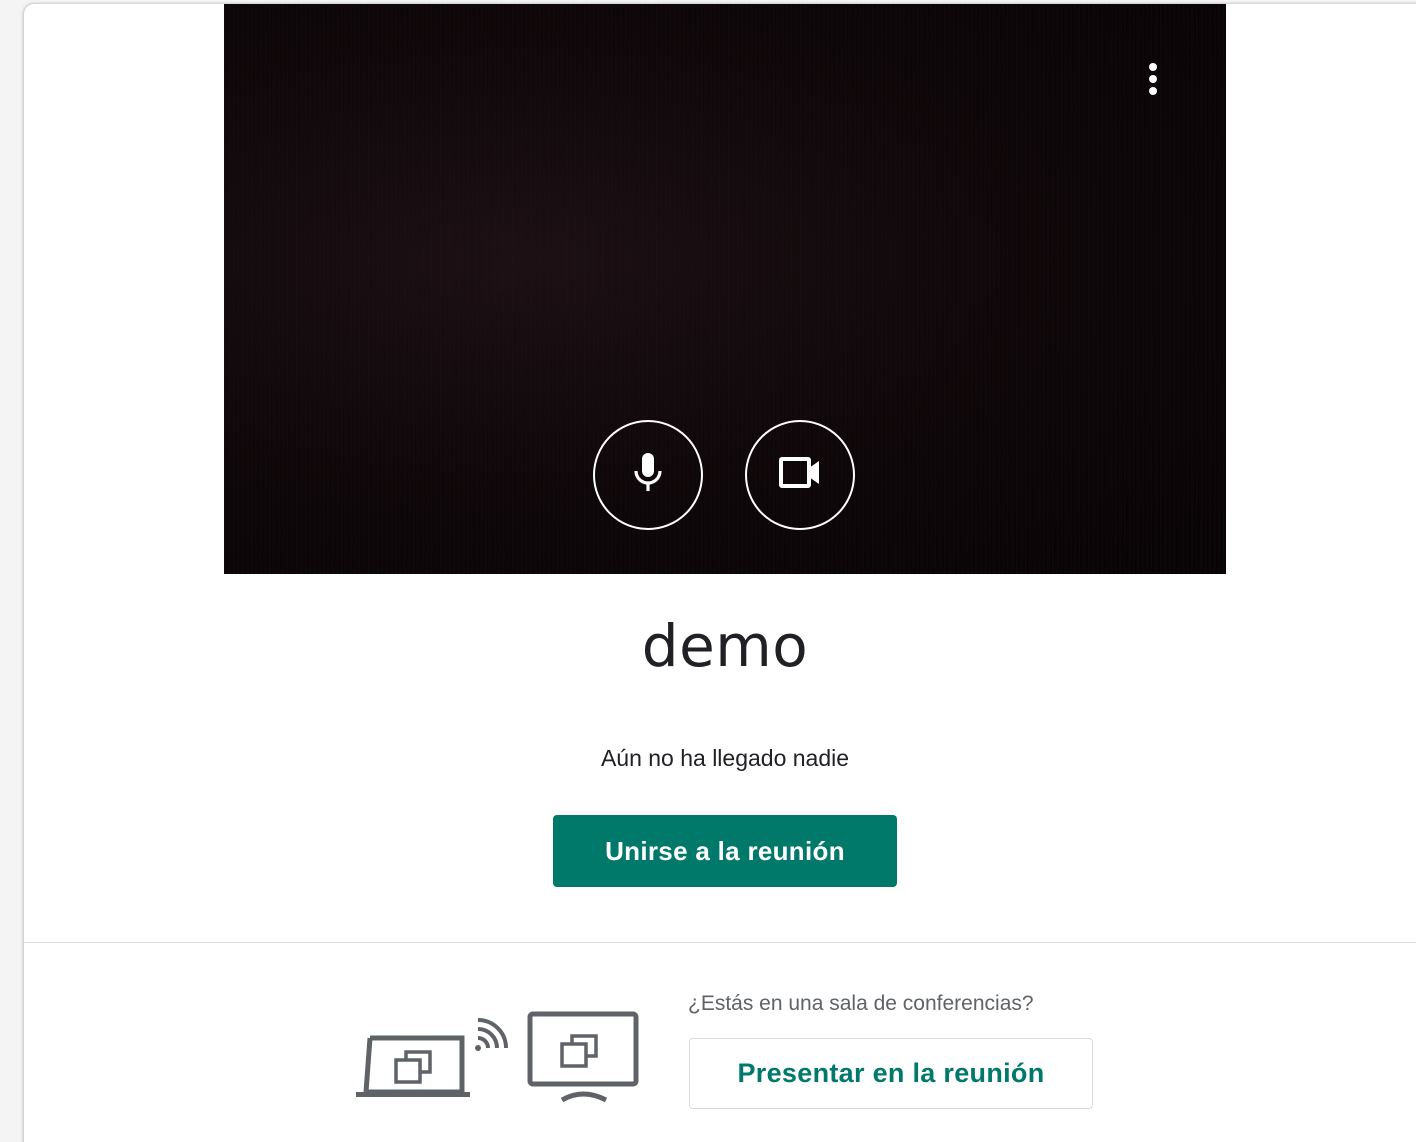  What do you see at coordinates (725, 851) in the screenshot?
I see `join-meeting-button: Unirse a la reunión` at bounding box center [725, 851].